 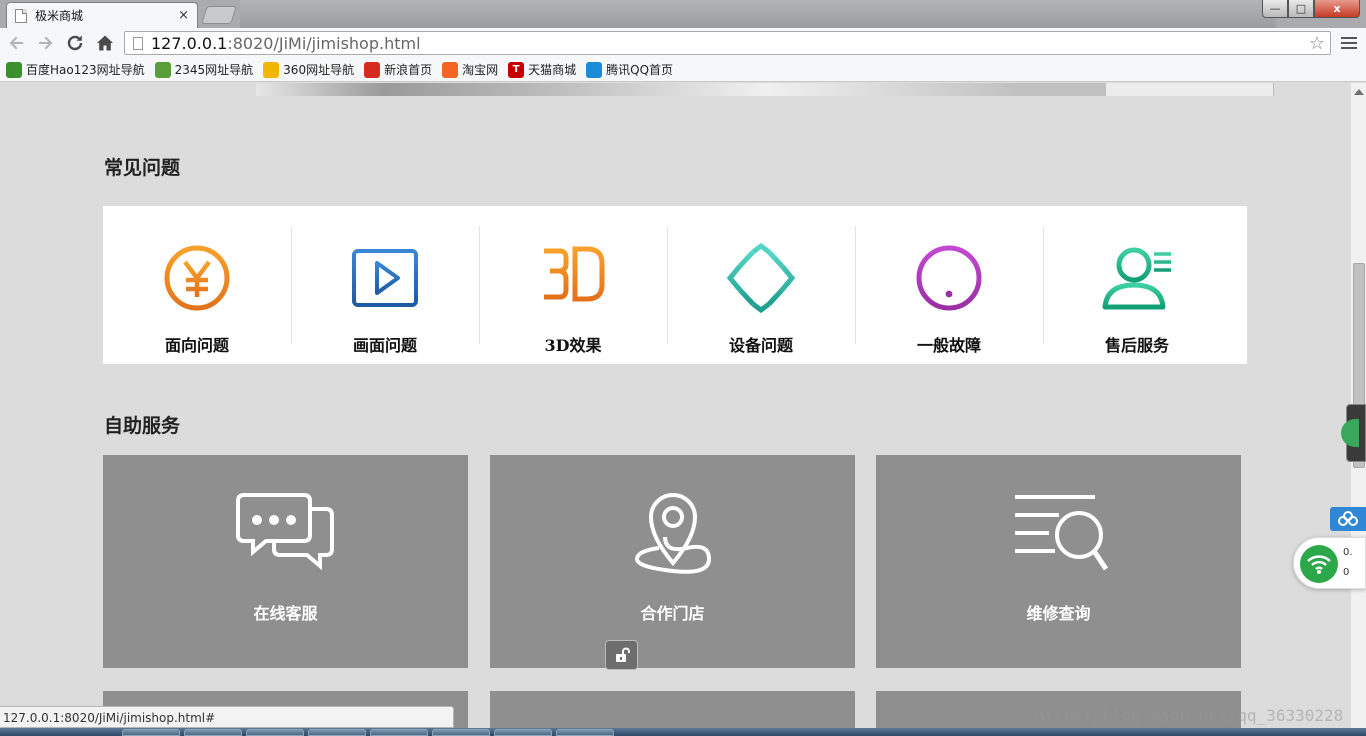 I want to click on faq-item-aftersales: 售后服务, so click(x=1137, y=285).